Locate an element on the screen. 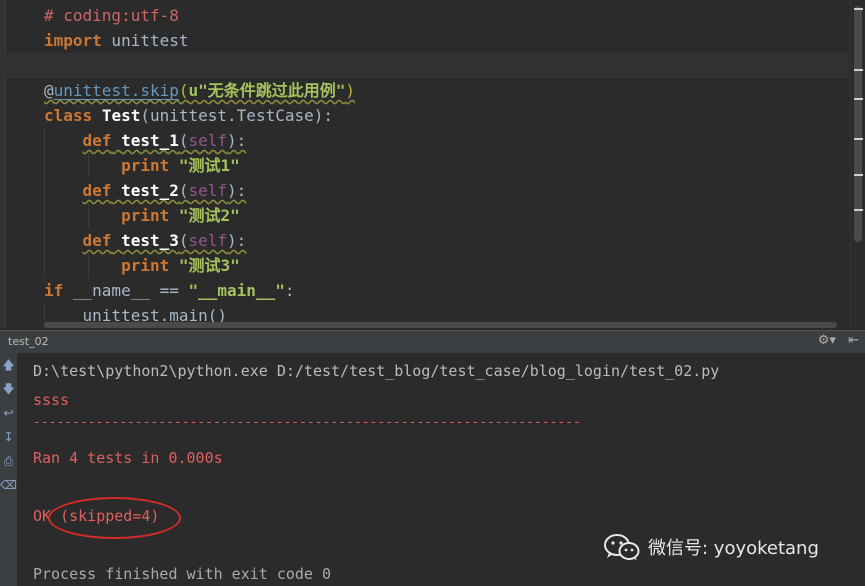 The image size is (865, 586). trash-icon: ⌫ is located at coordinates (8, 485).